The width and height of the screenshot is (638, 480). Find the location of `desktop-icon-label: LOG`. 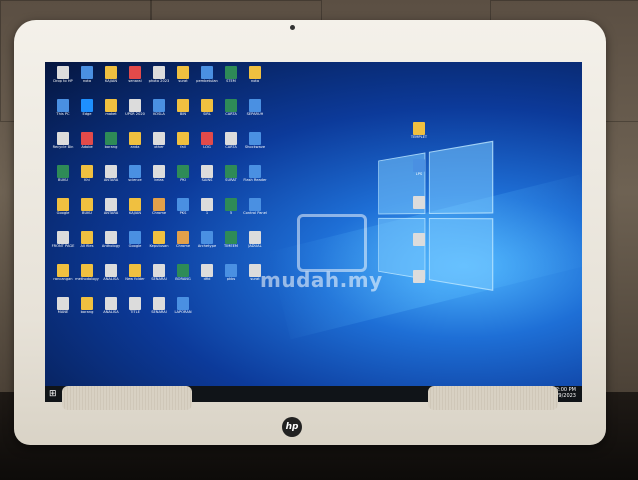

desktop-icon-label: LOG is located at coordinates (207, 147).